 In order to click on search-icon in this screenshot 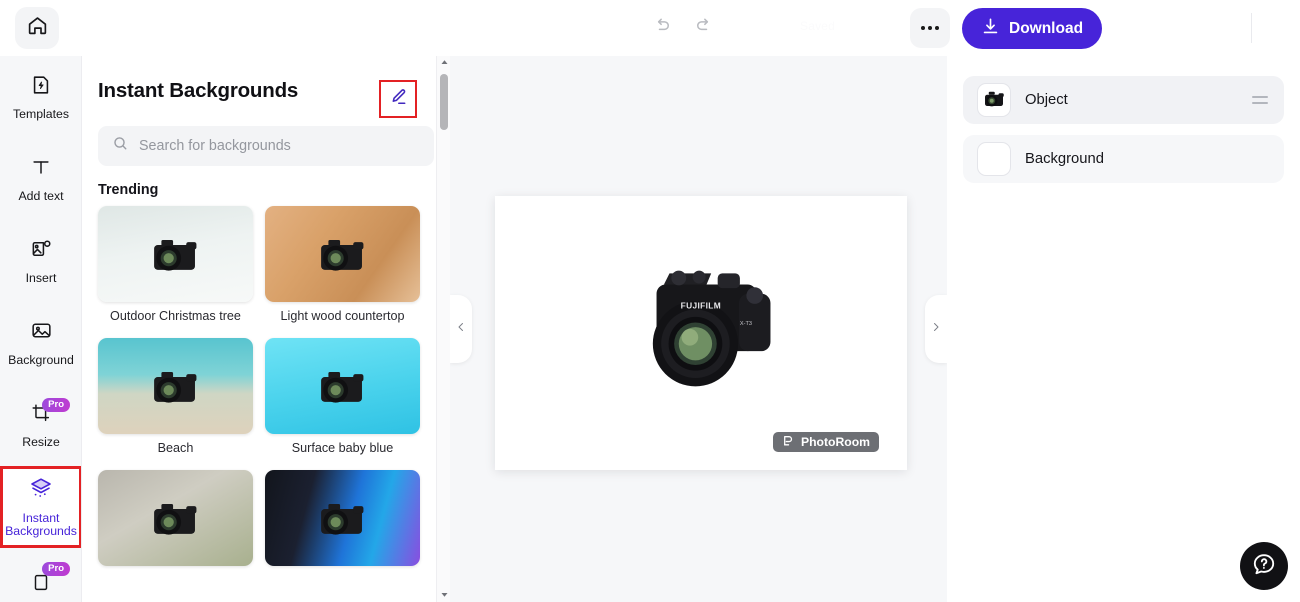, I will do `click(120, 146)`.